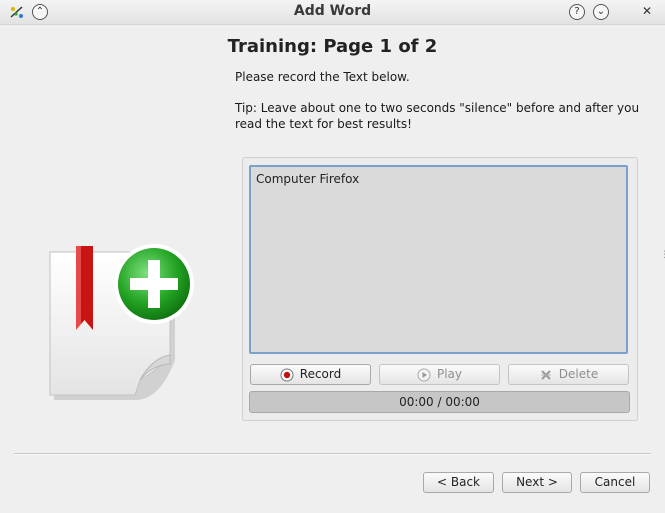 This screenshot has height=513, width=665. I want to click on close-icon: ✕, so click(647, 11).